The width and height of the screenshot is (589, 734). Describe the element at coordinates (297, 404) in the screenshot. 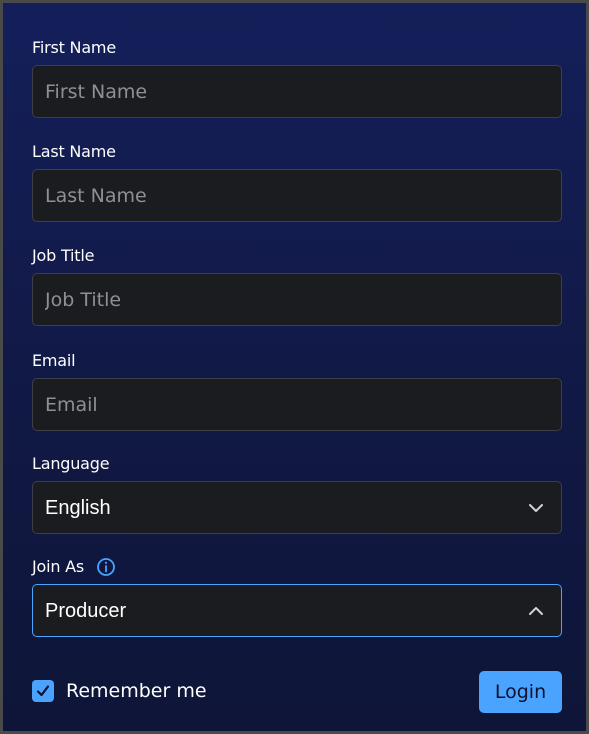

I see `email-input` at that location.